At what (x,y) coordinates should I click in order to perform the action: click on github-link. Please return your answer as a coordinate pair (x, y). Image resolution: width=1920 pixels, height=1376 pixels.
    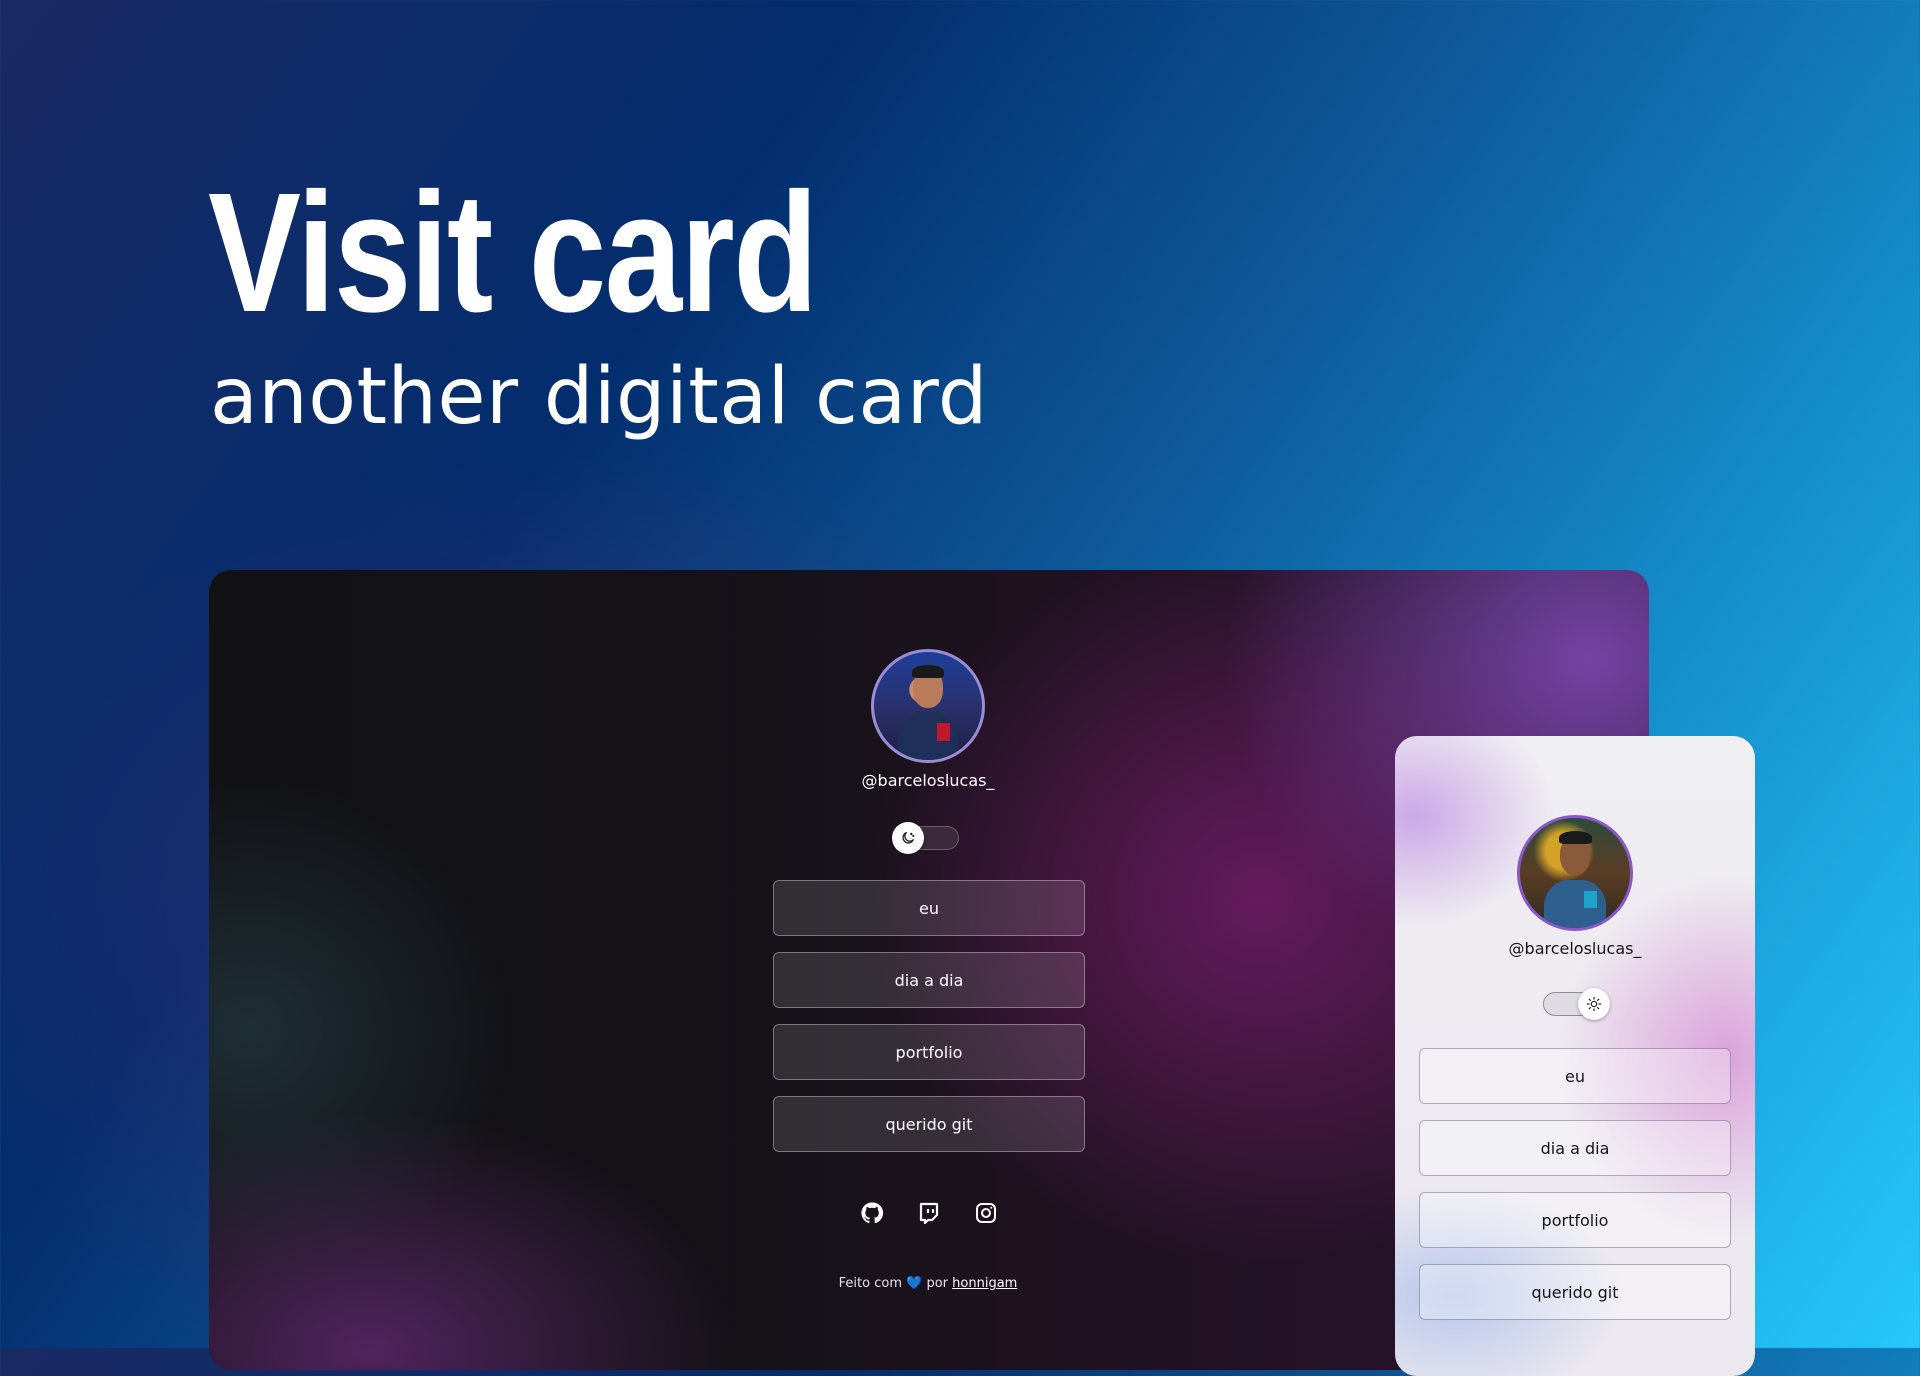
    Looking at the image, I should click on (872, 1213).